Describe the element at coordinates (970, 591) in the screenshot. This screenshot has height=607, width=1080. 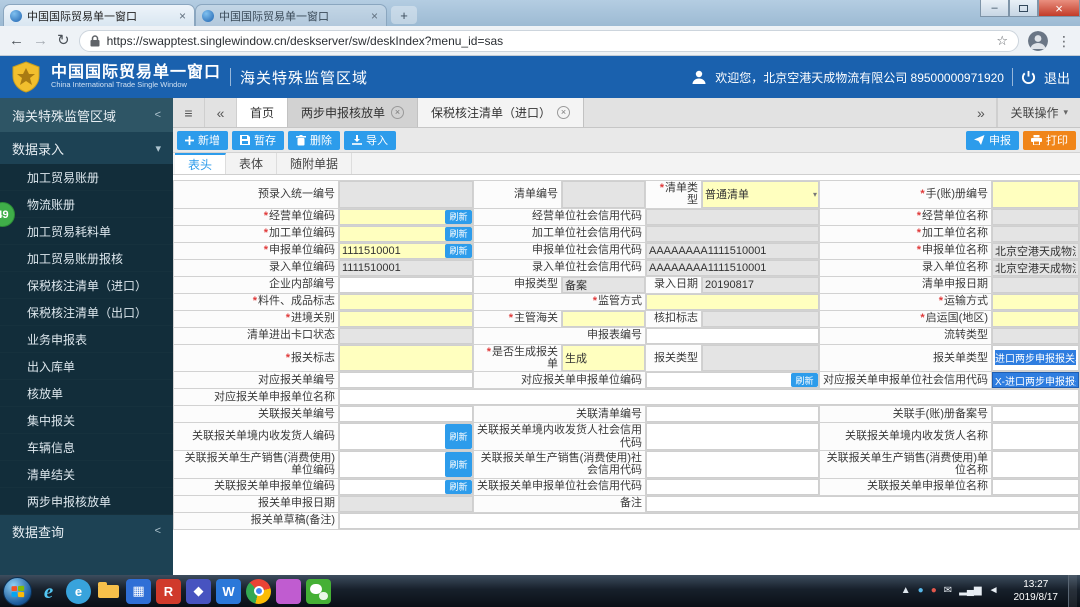
I see `network-icon: ▂▄▆` at that location.